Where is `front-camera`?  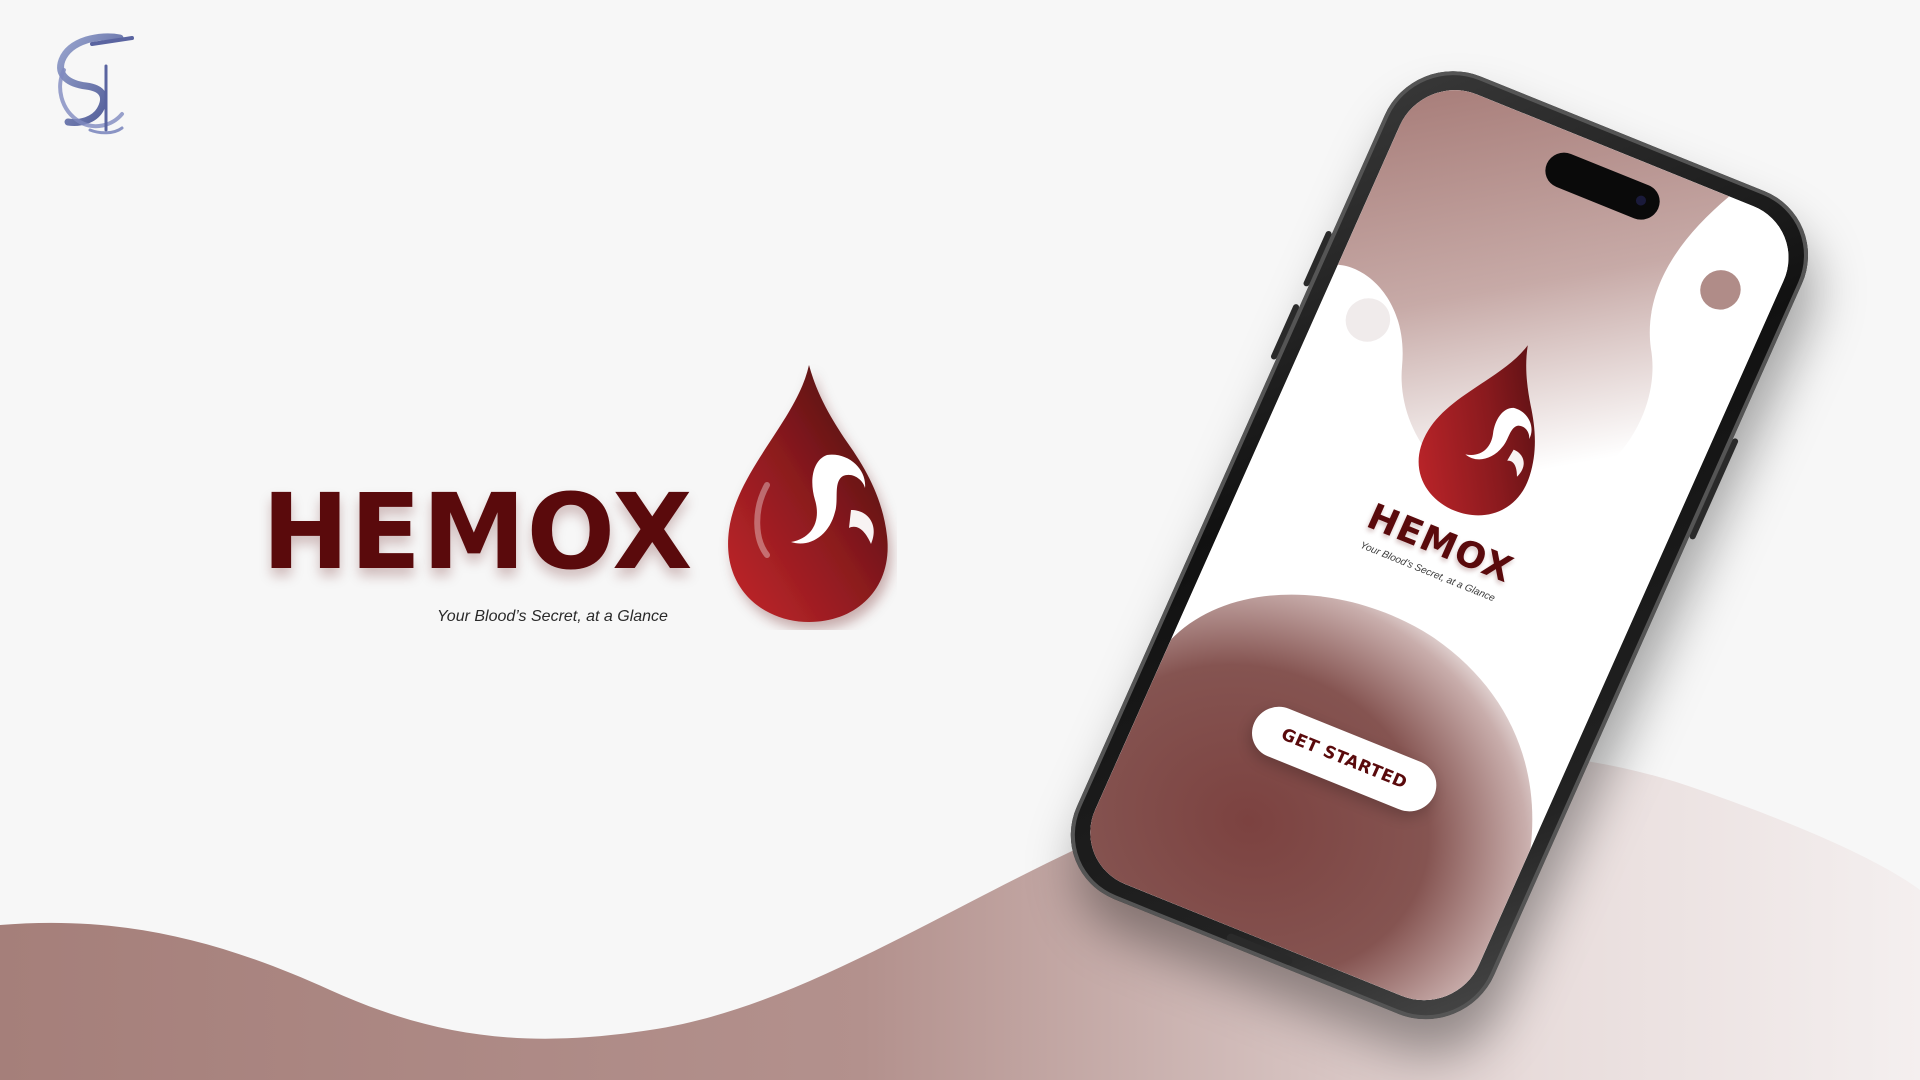 front-camera is located at coordinates (1641, 201).